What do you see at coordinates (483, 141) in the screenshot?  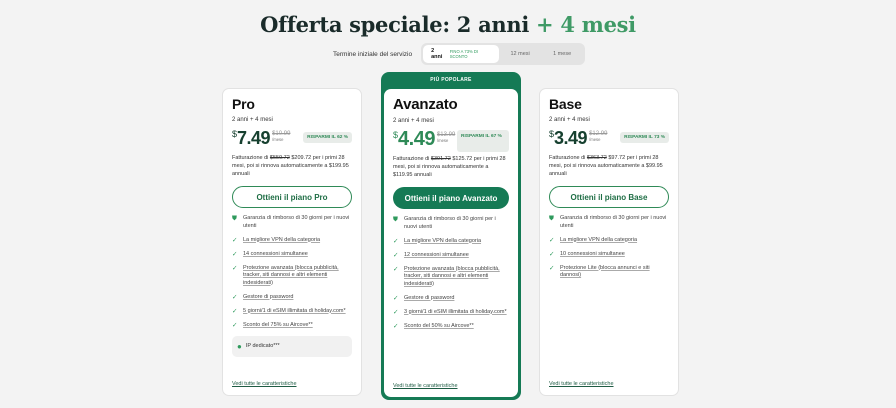 I see `savings-badge: RISPARMI IL 67 %` at bounding box center [483, 141].